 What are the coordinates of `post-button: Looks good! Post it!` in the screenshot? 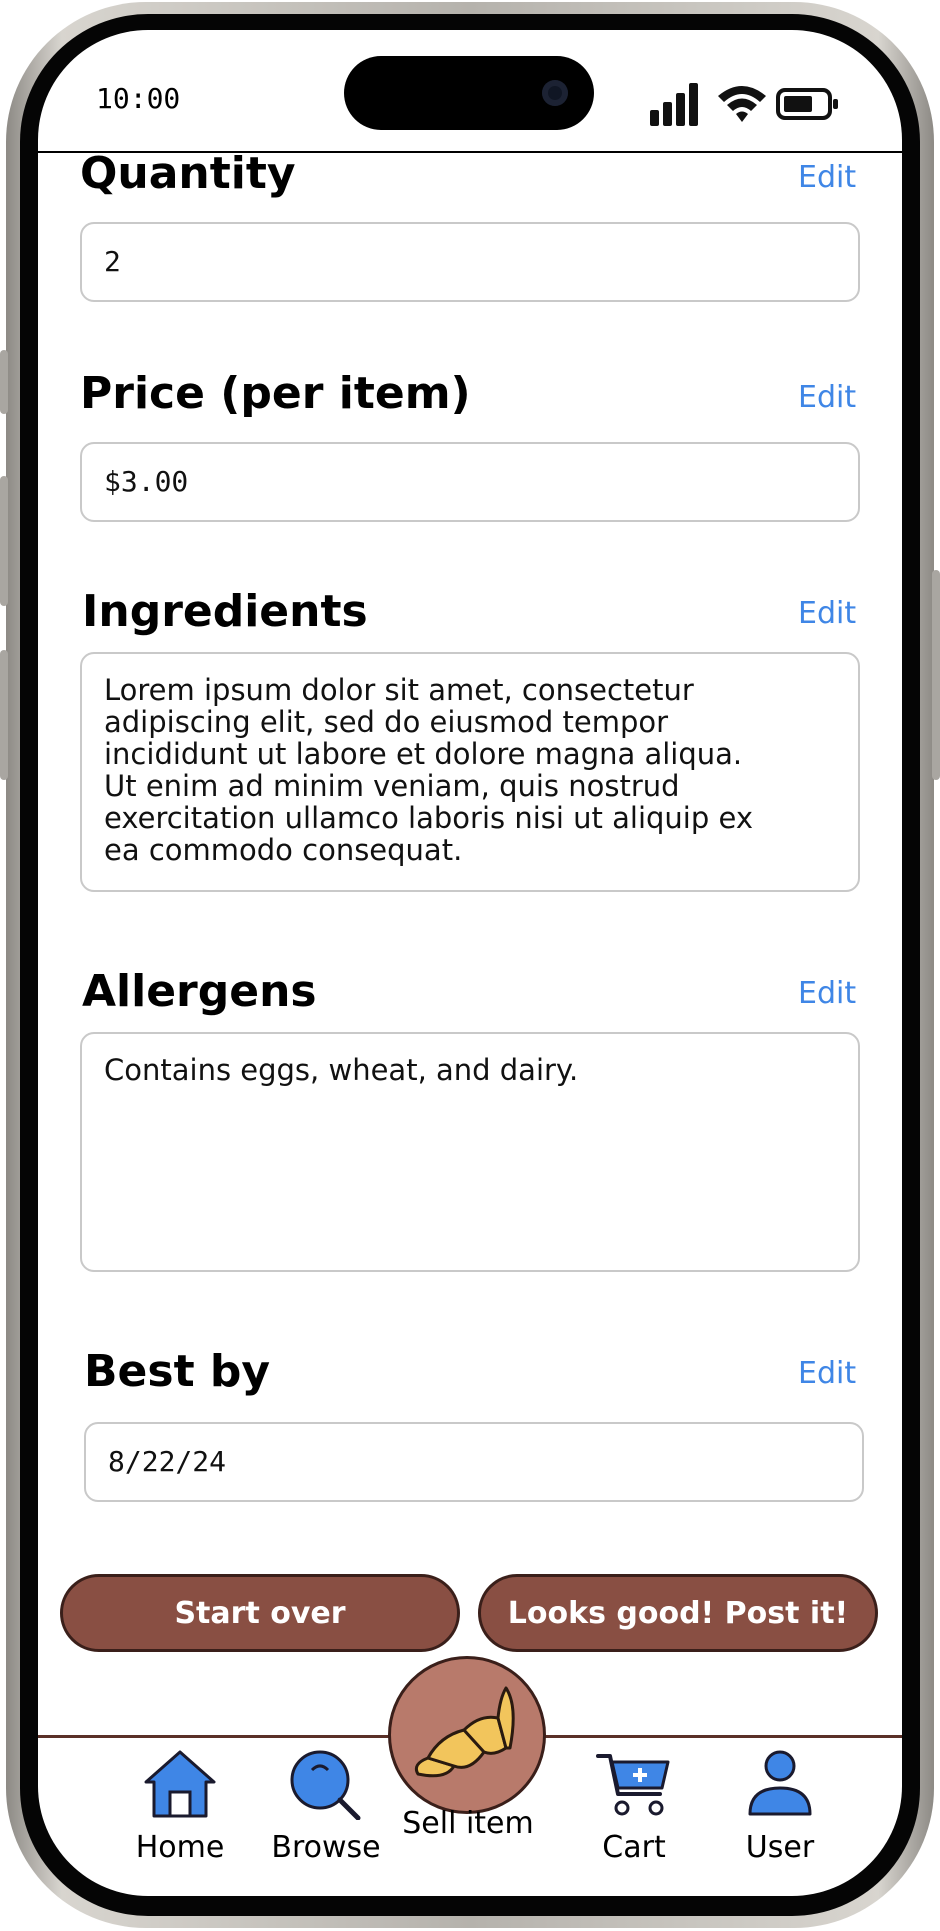 It's located at (678, 1613).